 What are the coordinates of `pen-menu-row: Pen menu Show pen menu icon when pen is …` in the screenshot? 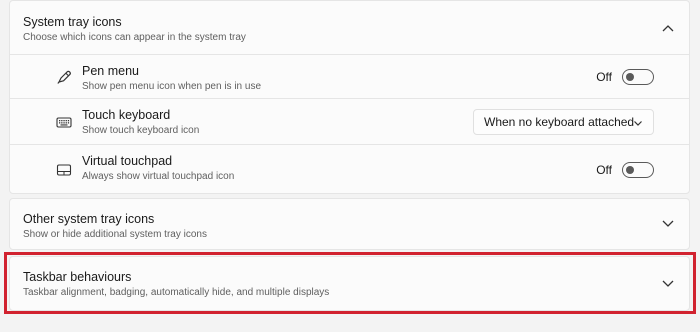 It's located at (349, 76).